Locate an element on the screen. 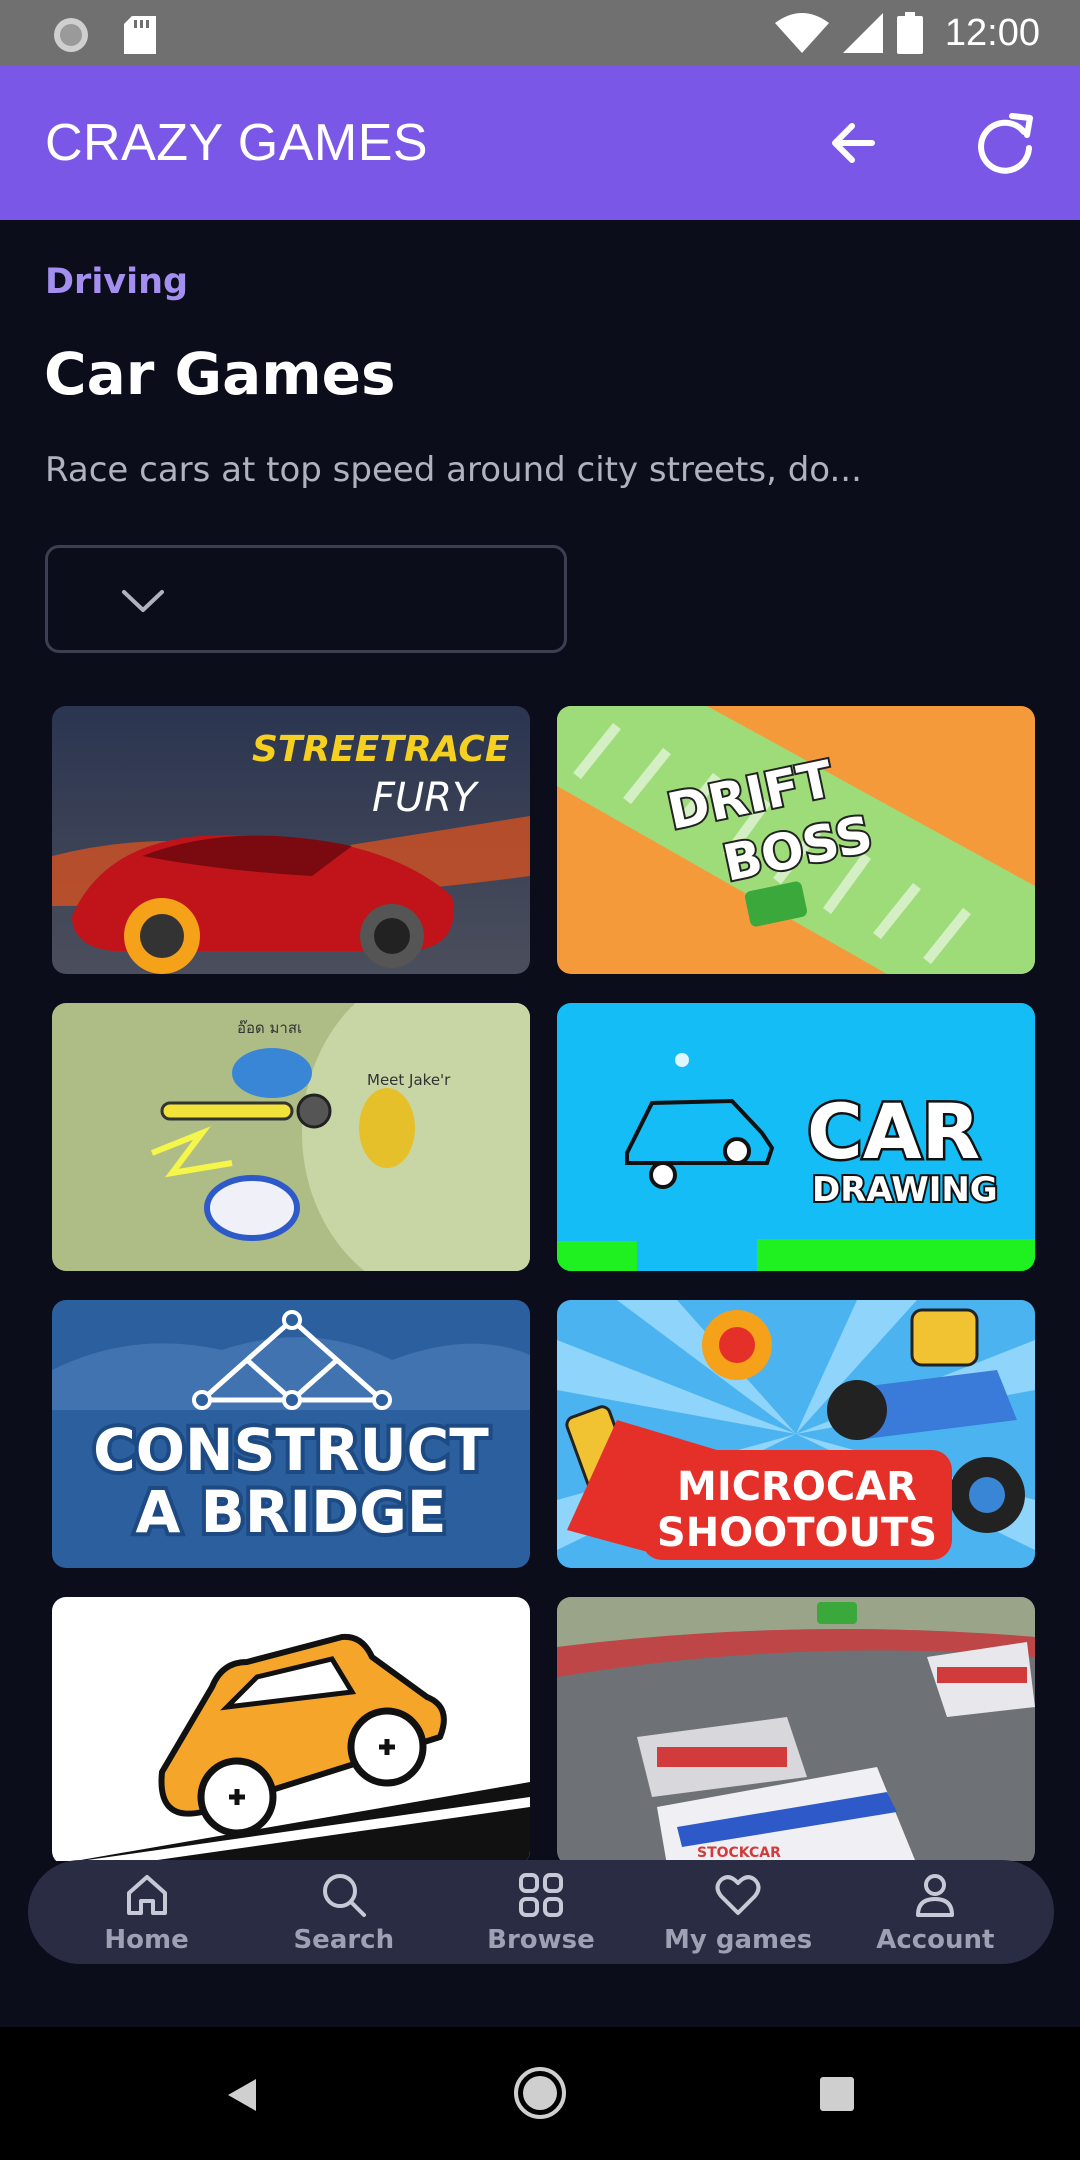  nav-search: Search is located at coordinates (344, 1912).